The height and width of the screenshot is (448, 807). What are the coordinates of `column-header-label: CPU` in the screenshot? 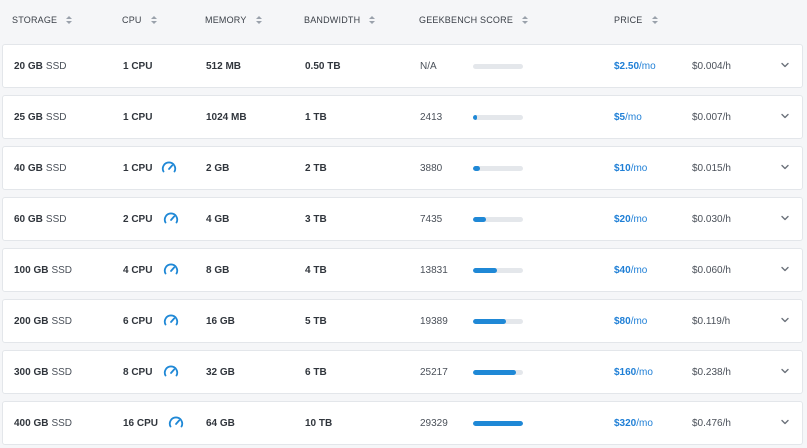 It's located at (132, 20).